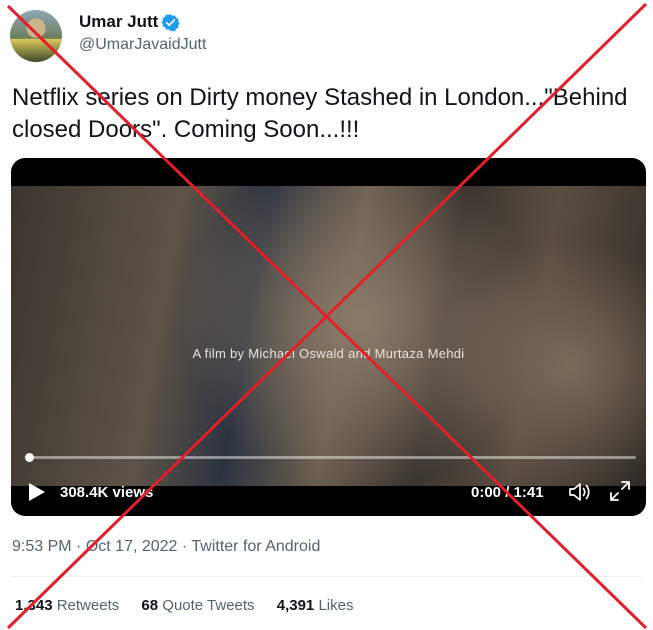  I want to click on likes-label: Likes, so click(336, 605).